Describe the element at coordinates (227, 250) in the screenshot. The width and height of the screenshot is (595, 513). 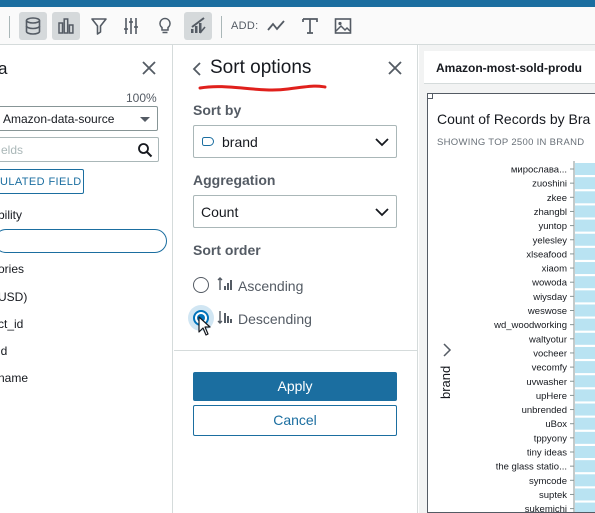
I see `sort-order-label: Sort order` at that location.